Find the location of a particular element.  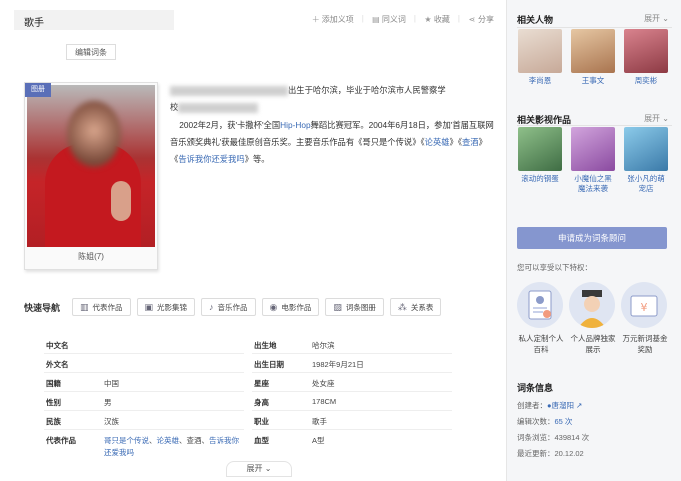

title-actions: ＋添加义项 | ▤ 同义词 | ★ 收藏 | ⋖ 分享 is located at coordinates (402, 19).